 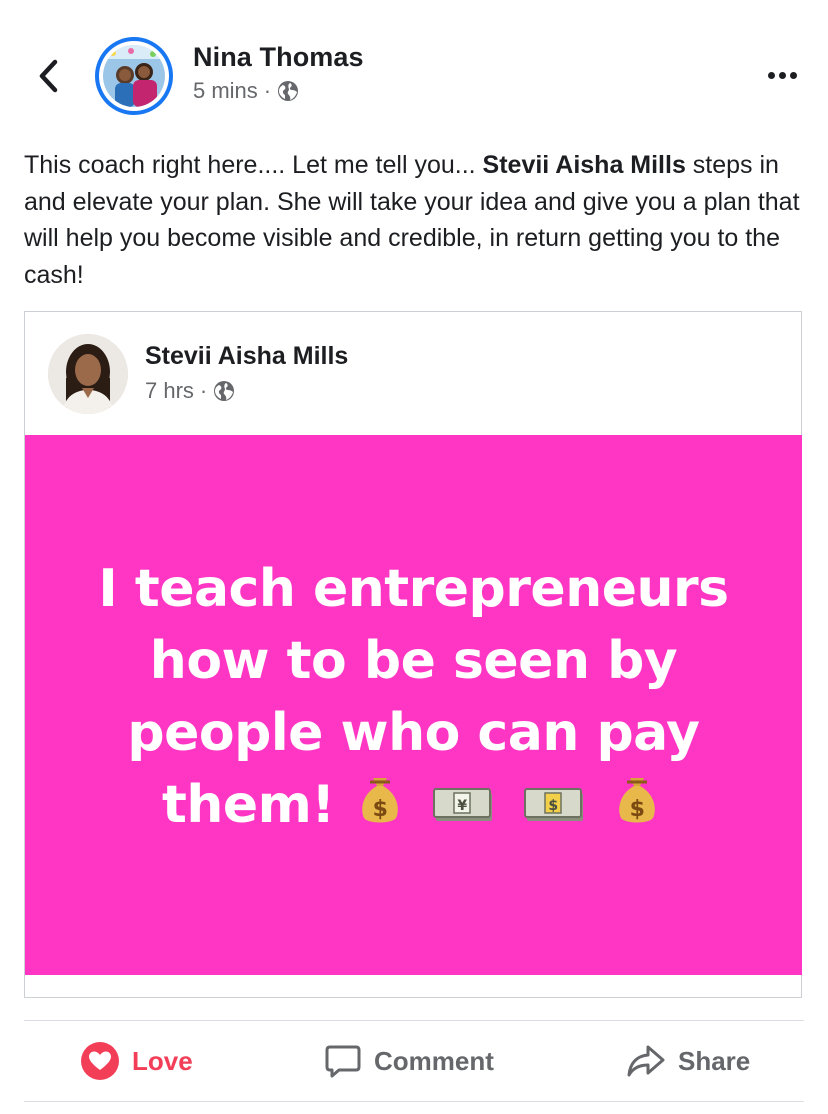 I want to click on back-button, so click(x=48, y=76).